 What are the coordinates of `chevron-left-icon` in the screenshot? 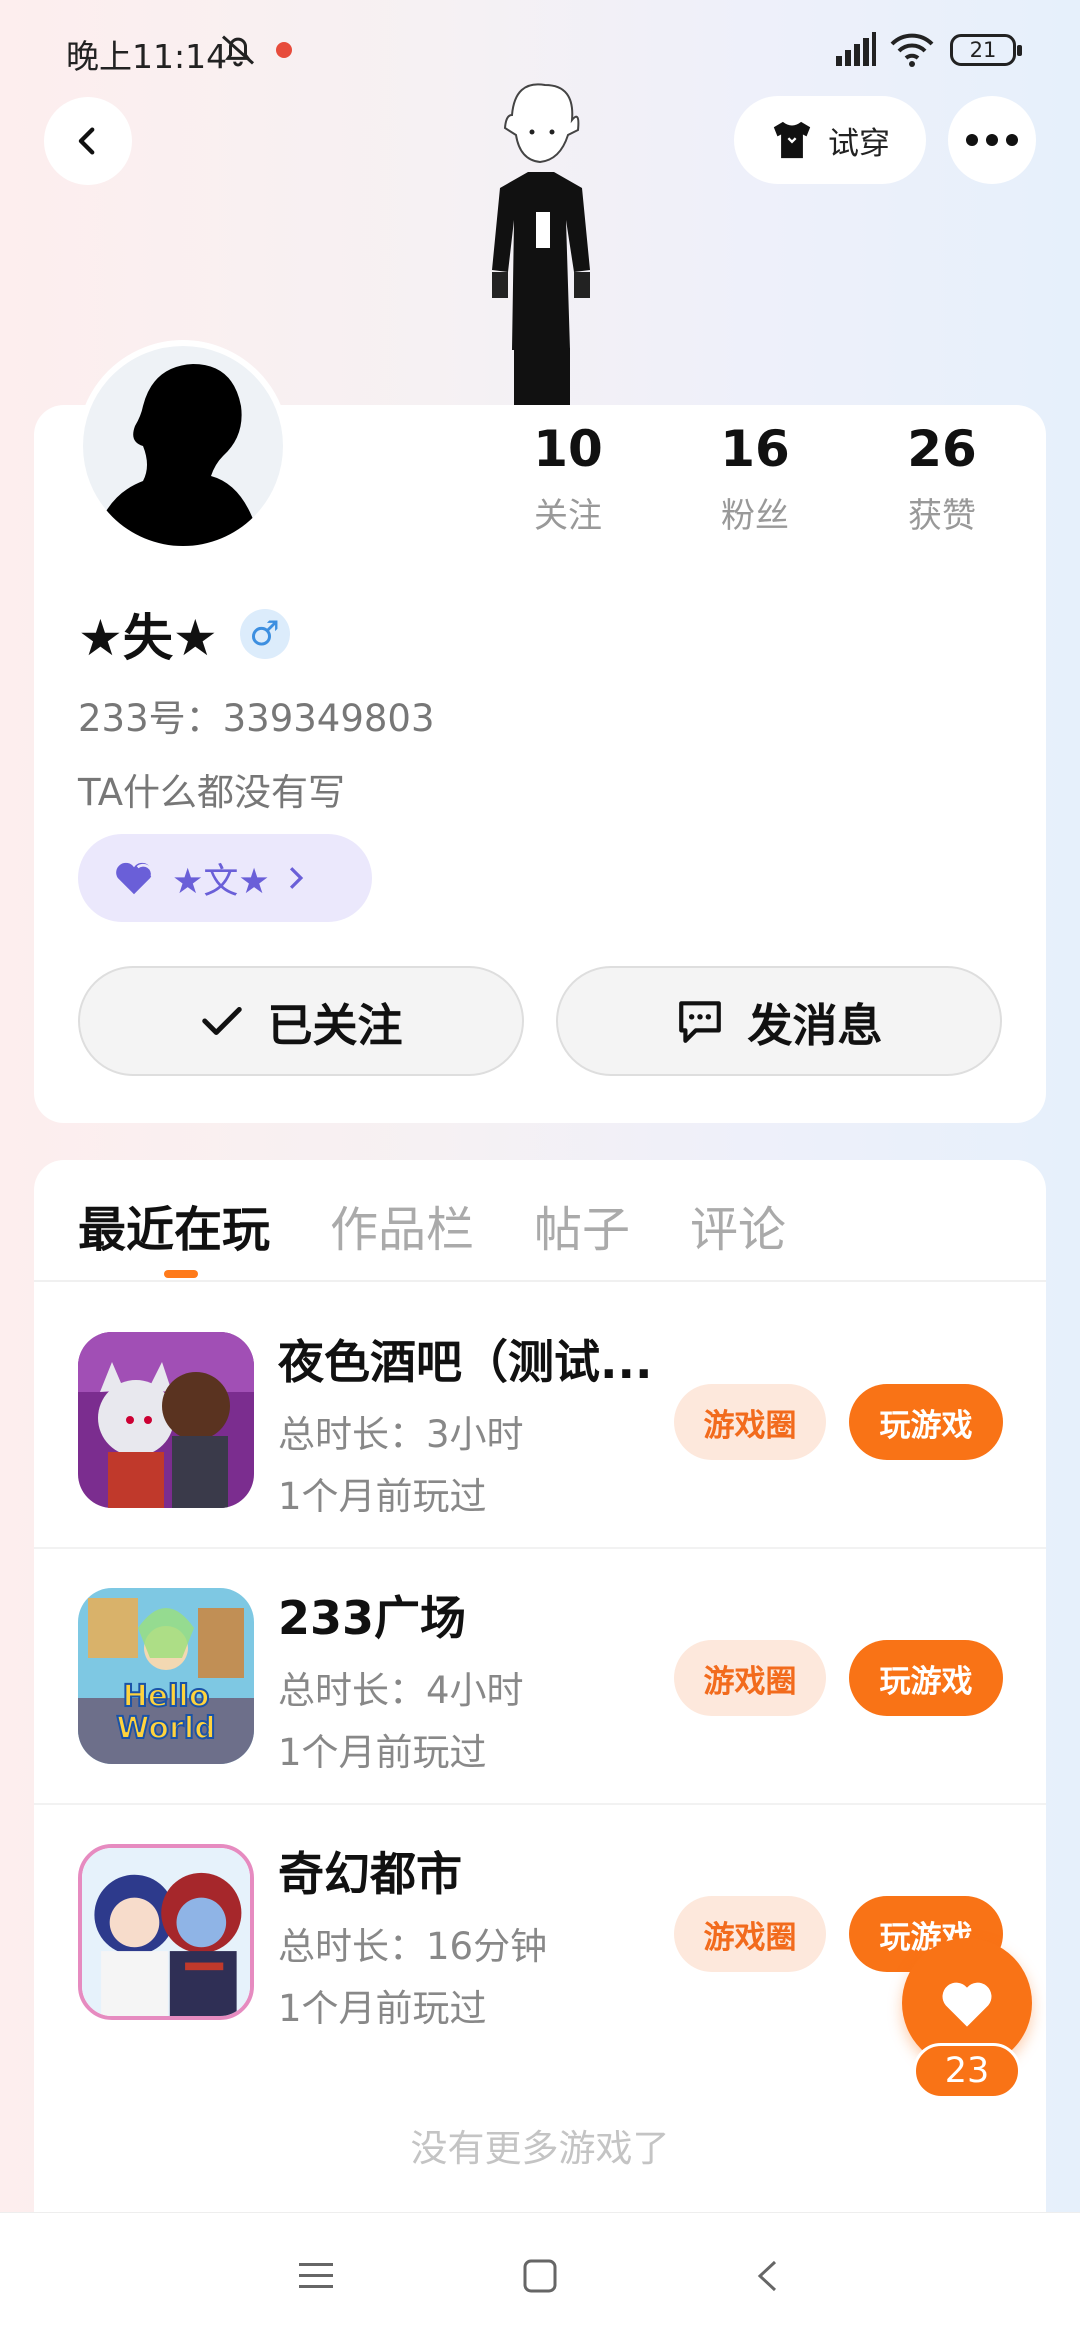 It's located at (86, 141).